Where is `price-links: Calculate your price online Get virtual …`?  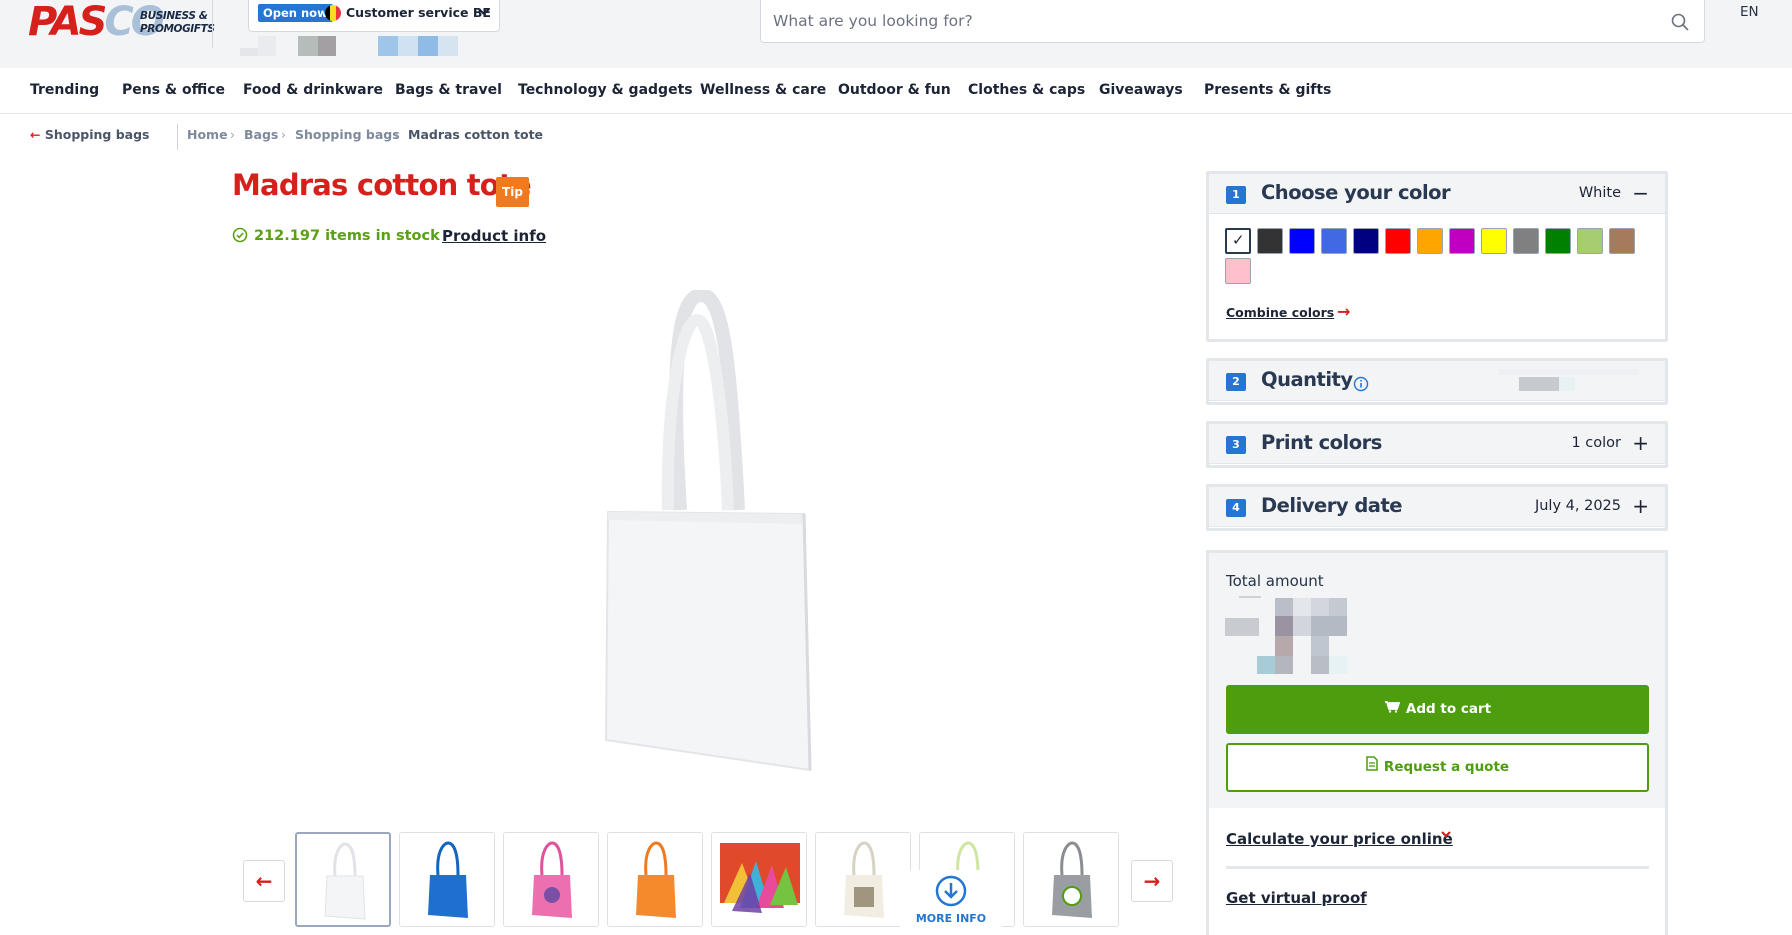 price-links: Calculate your price online Get virtual … is located at coordinates (1437, 871).